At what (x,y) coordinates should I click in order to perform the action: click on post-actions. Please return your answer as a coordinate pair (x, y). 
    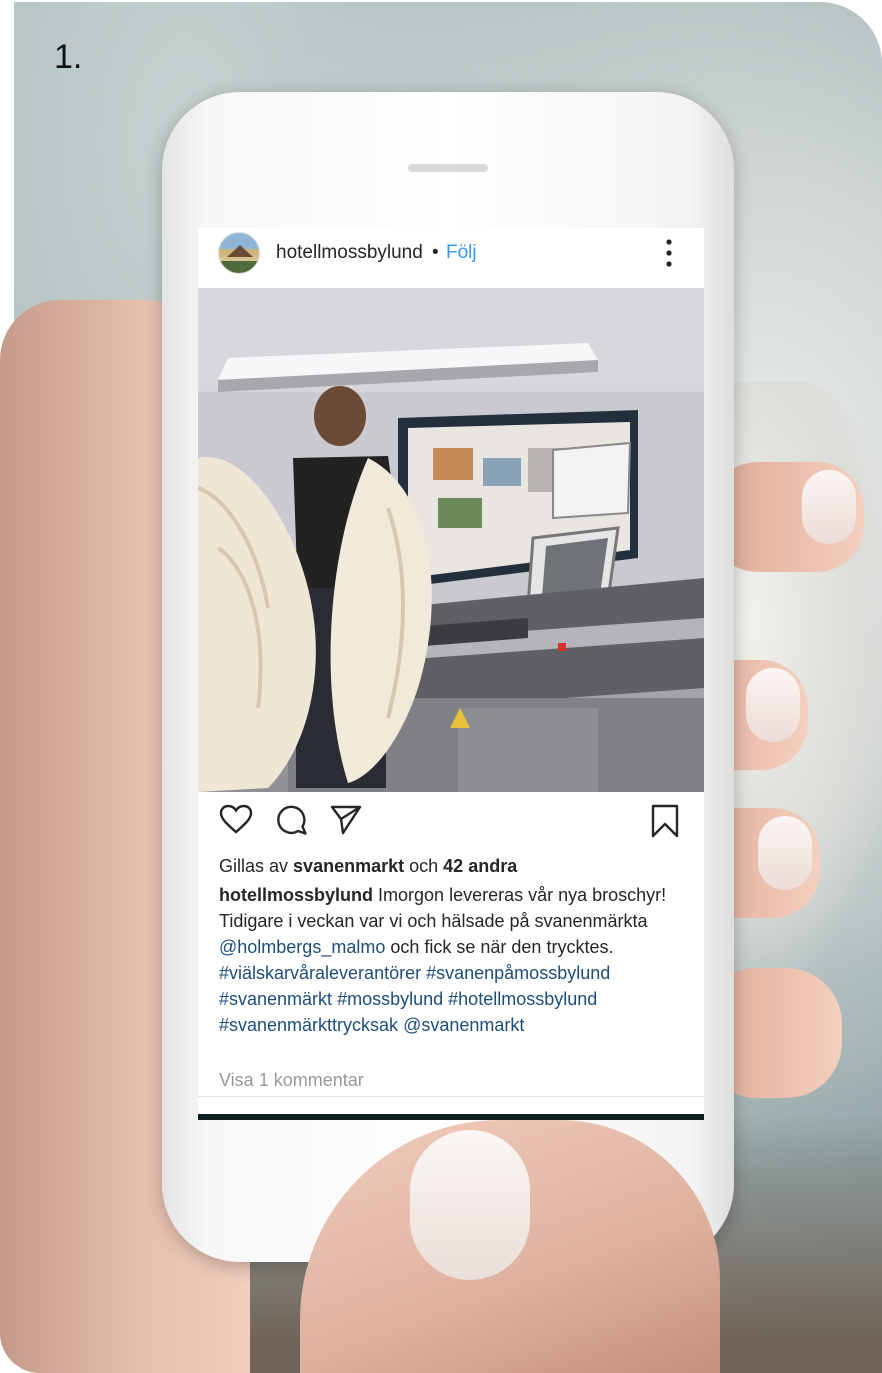
    Looking at the image, I should click on (451, 826).